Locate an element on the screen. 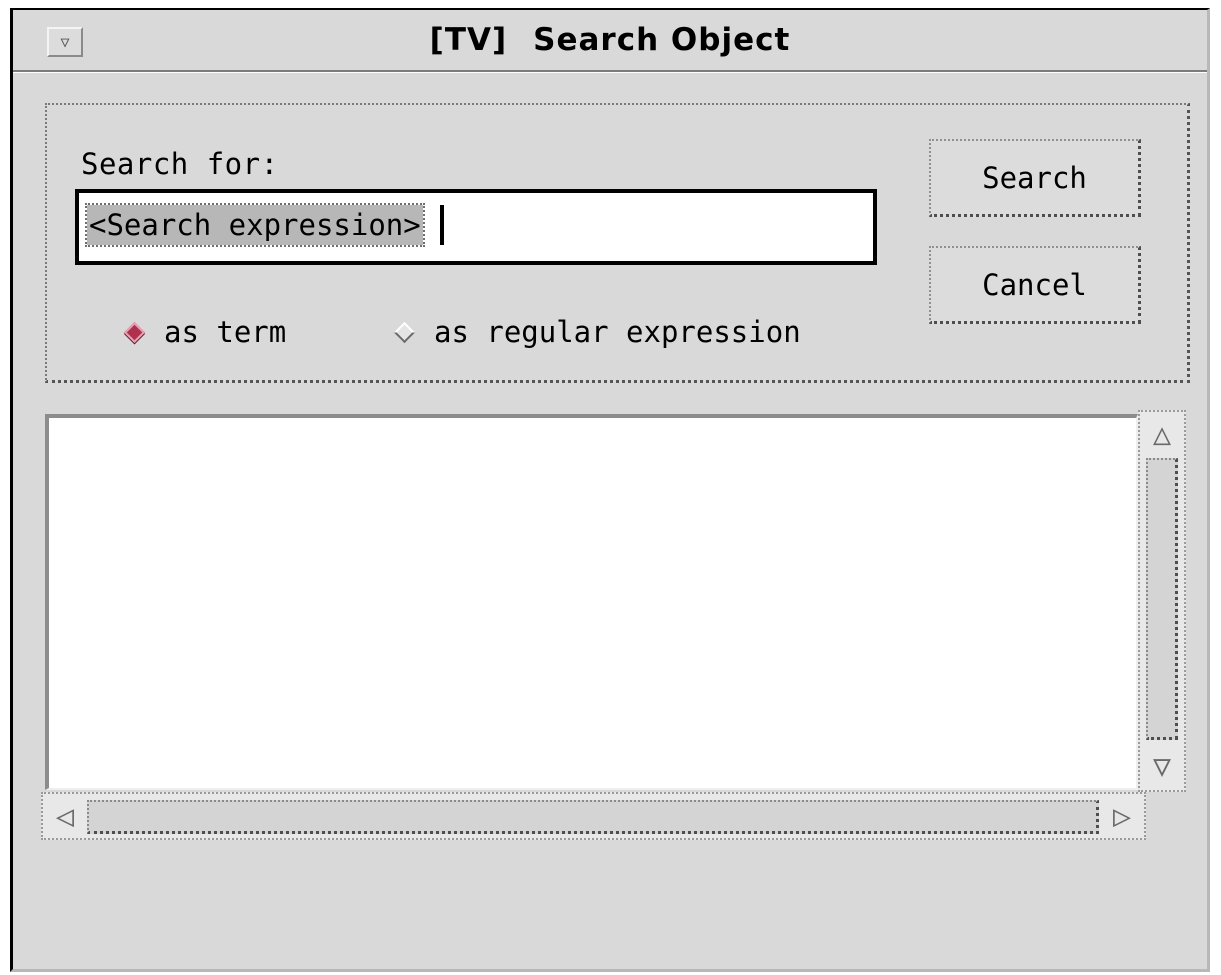 The width and height of the screenshot is (1221, 975). triangle-up-icon: △ is located at coordinates (1162, 434).